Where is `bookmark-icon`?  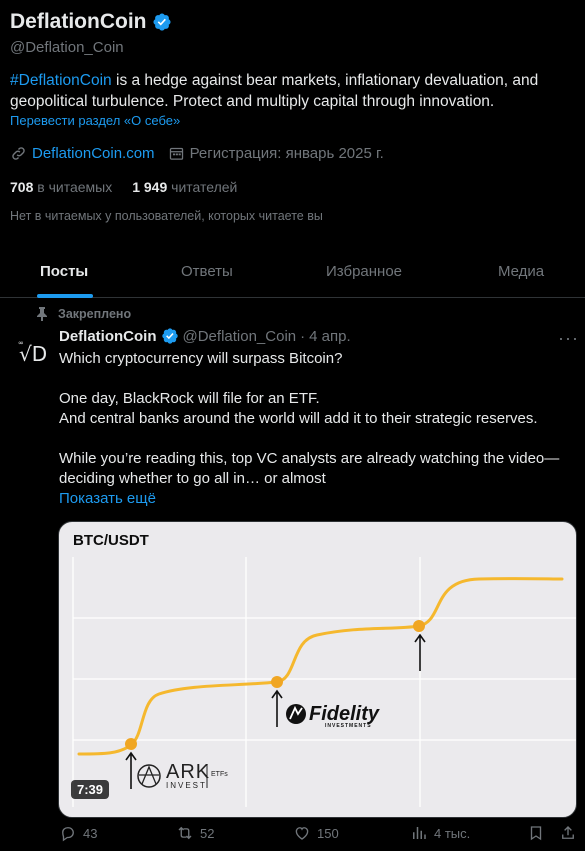 bookmark-icon is located at coordinates (536, 833).